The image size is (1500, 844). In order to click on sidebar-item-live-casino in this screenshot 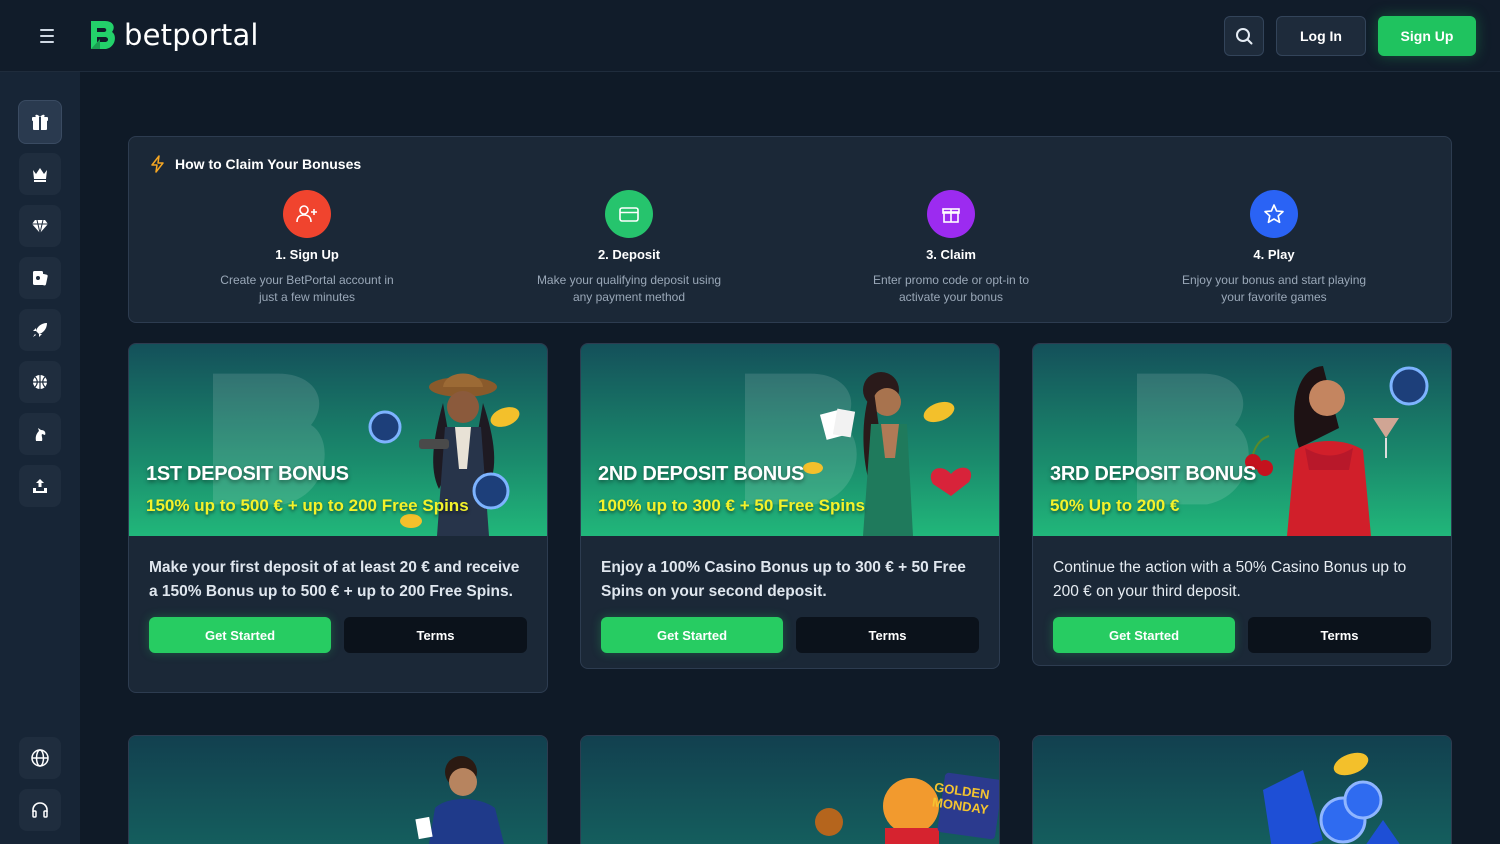, I will do `click(40, 278)`.